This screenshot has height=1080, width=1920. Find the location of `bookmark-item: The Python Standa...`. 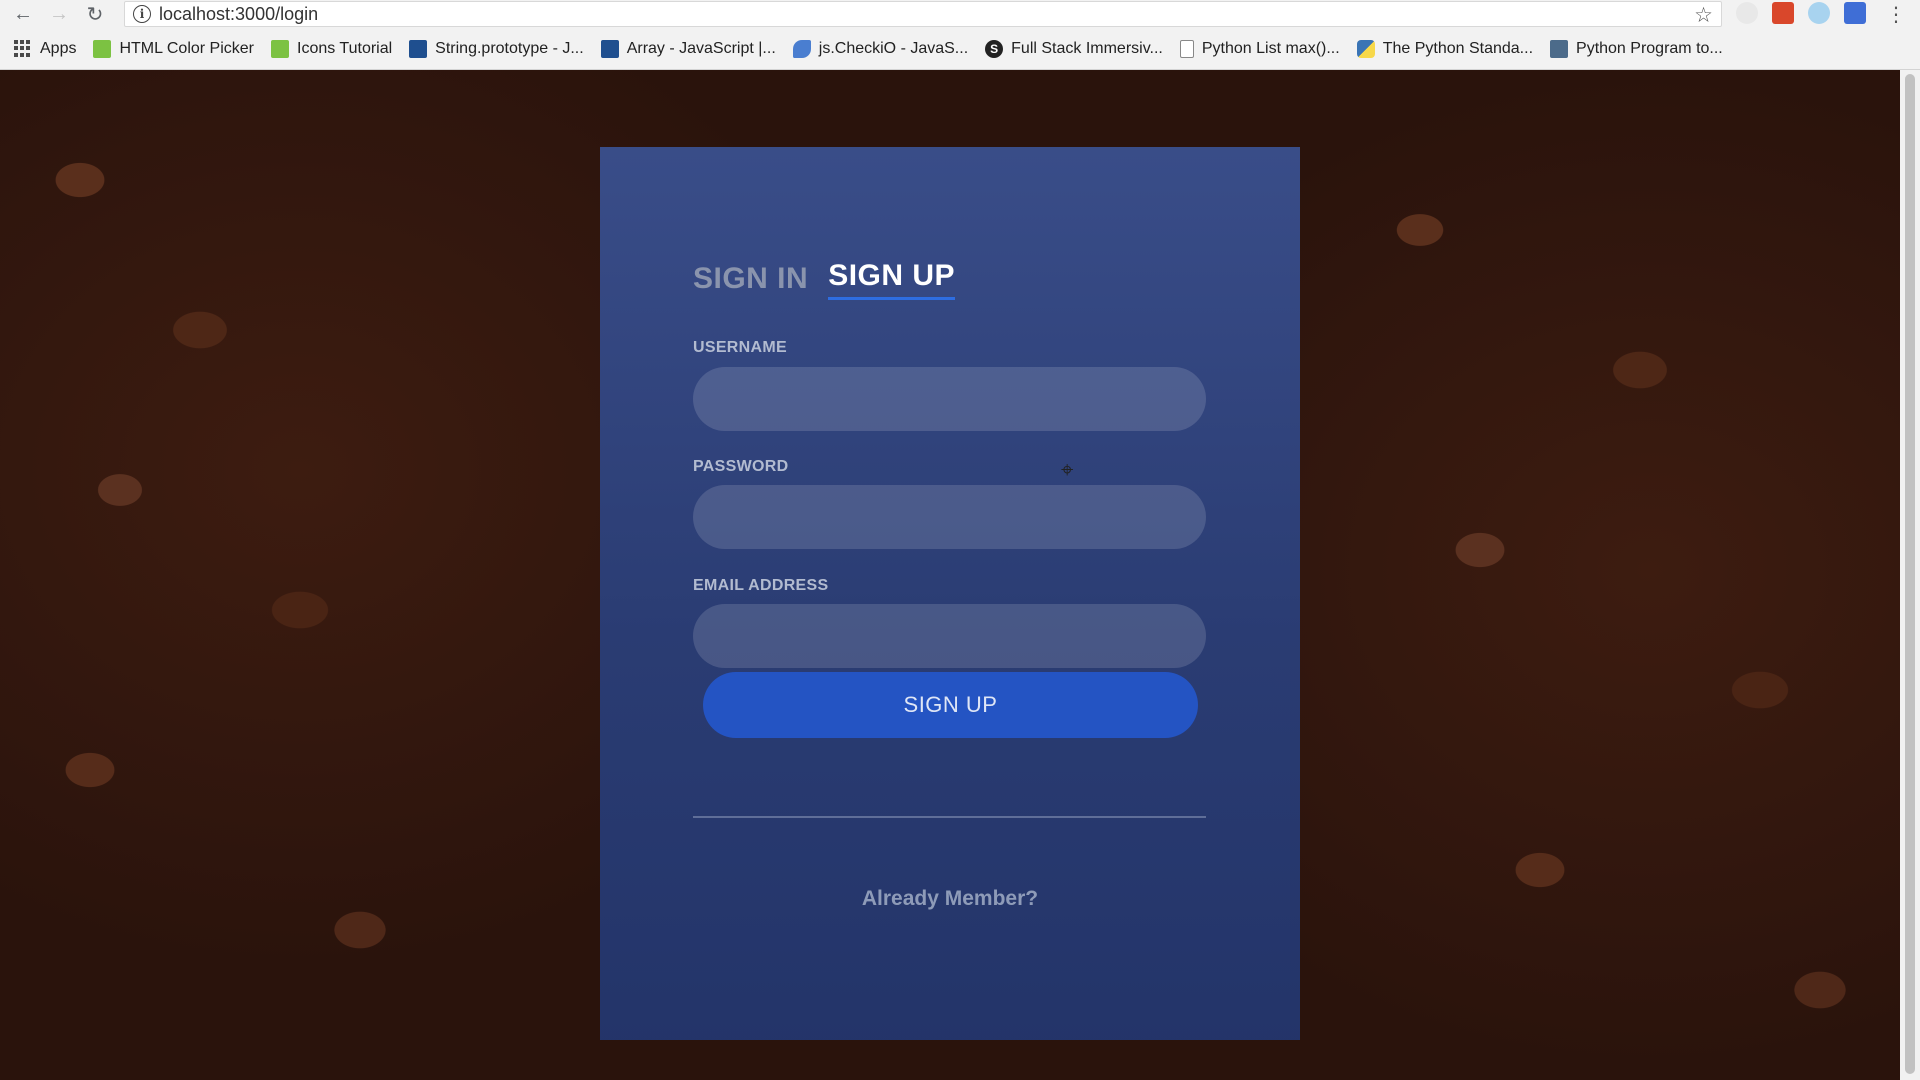

bookmark-item: The Python Standa... is located at coordinates (1445, 48).